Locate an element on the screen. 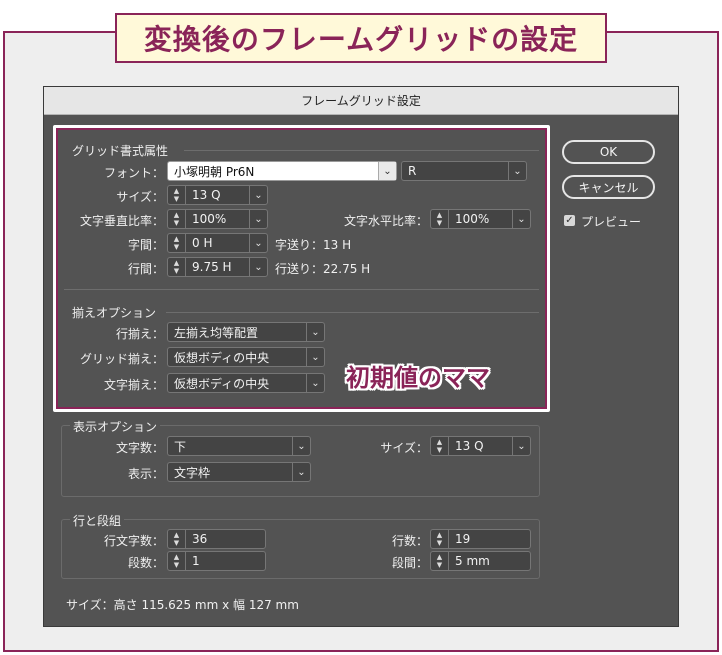 The height and width of the screenshot is (655, 722). columns-value: 1 is located at coordinates (196, 561).